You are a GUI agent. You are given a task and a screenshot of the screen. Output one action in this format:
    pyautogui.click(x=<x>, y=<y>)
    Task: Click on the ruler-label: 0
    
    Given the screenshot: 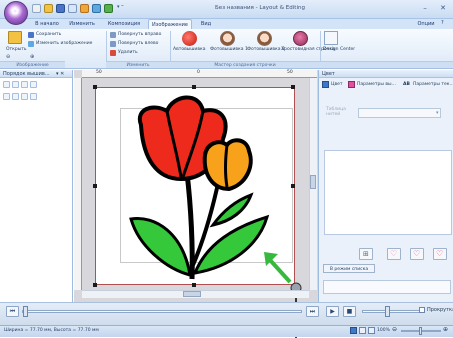 What is the action you would take?
    pyautogui.click(x=198, y=72)
    